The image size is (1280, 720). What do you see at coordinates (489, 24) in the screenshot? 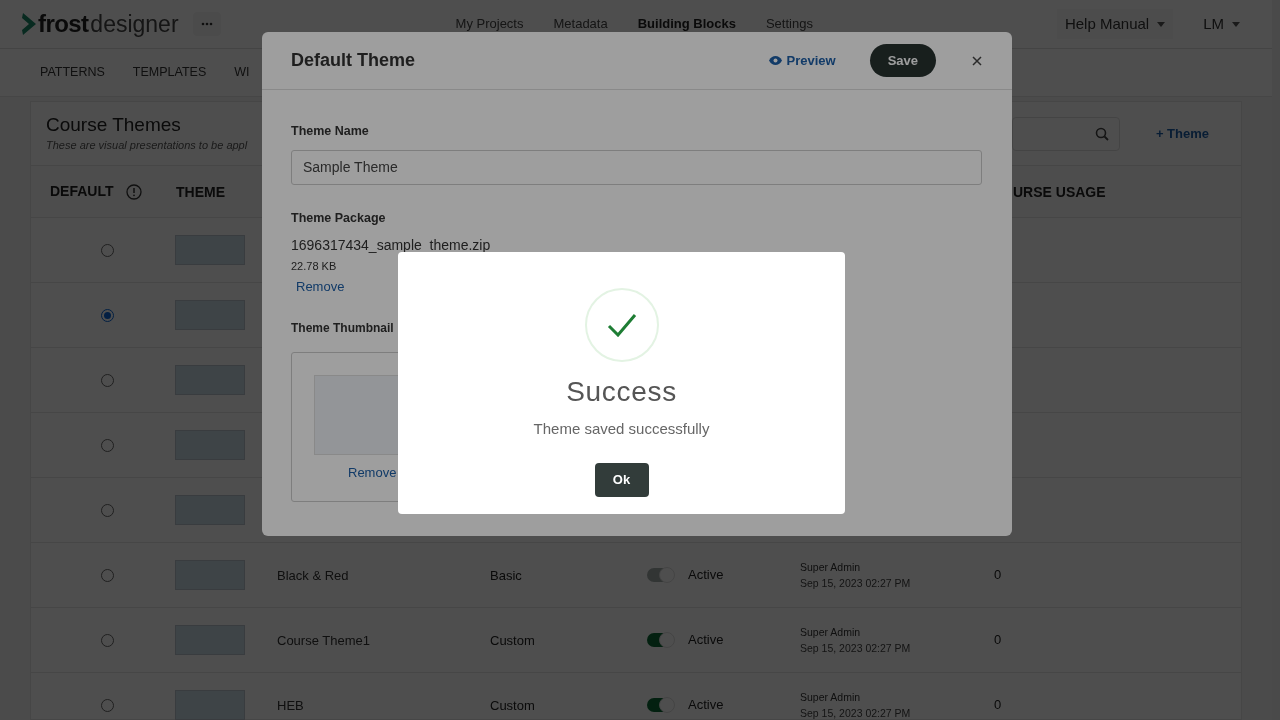
I see `nav-link: My Projects` at bounding box center [489, 24].